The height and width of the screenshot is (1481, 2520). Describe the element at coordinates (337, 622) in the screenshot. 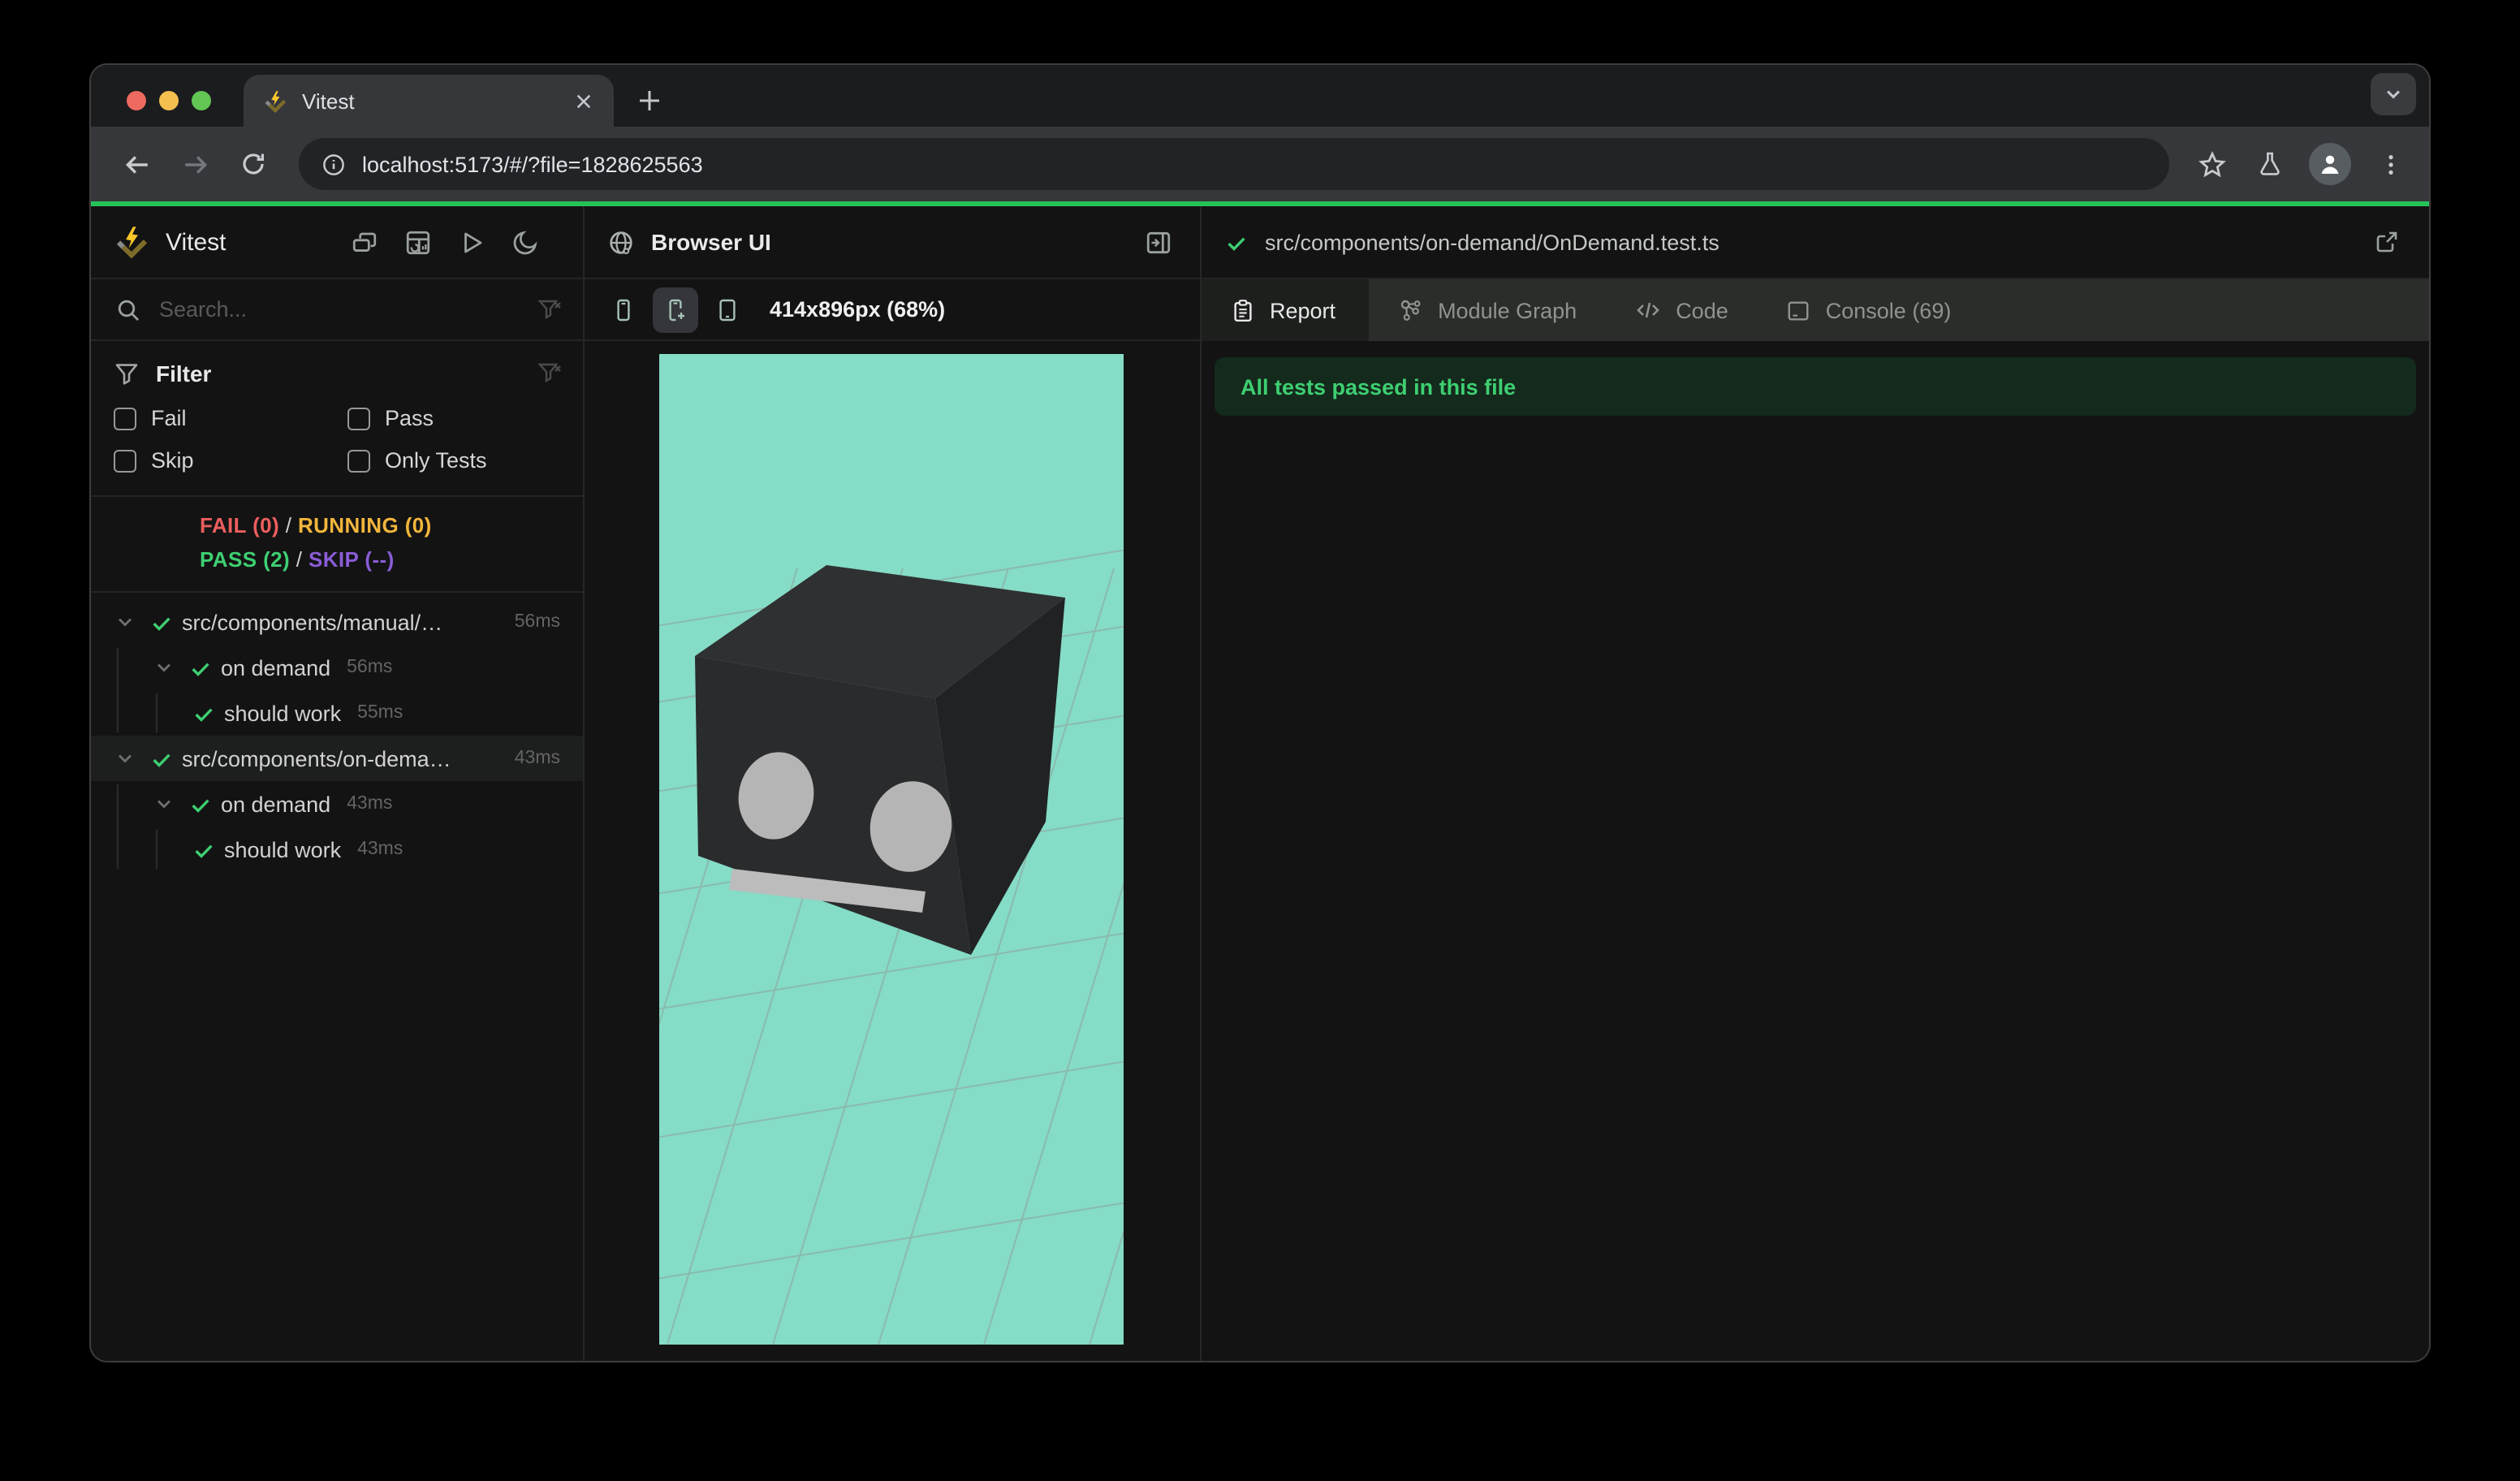

I see `test-file-row: src/components/manual/… 56ms` at that location.